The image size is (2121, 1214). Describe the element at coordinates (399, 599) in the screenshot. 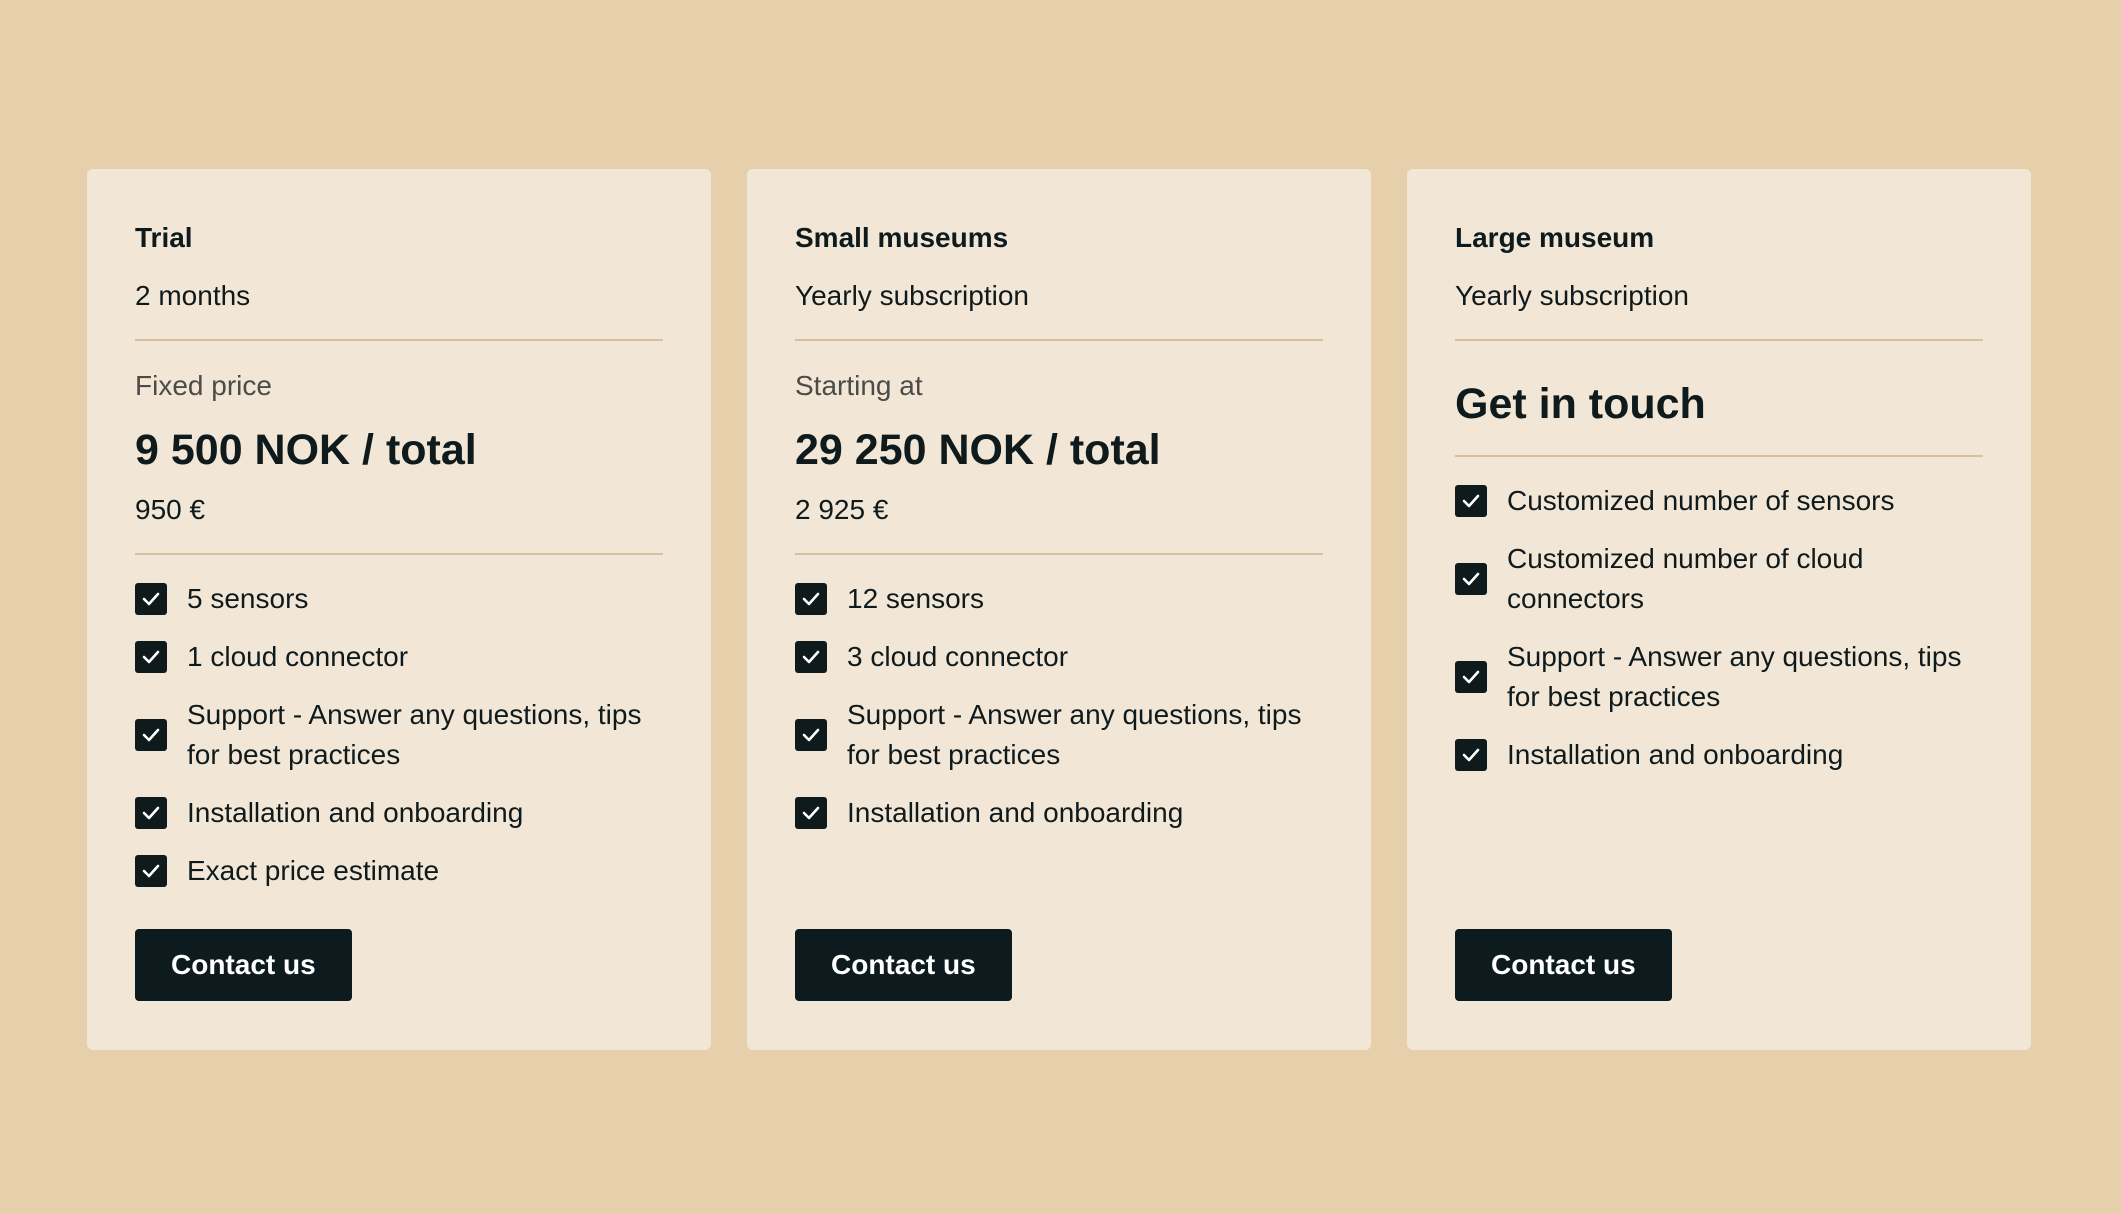

I see `feature-item: 5 sensors` at that location.